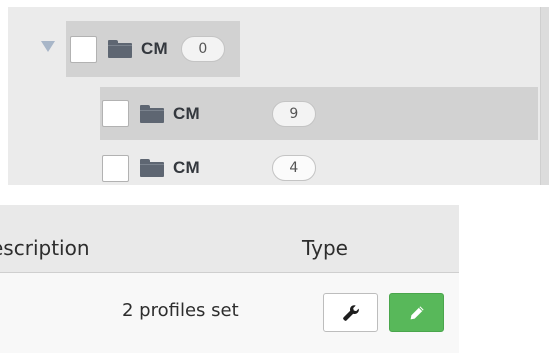 The image size is (556, 353). Describe the element at coordinates (325, 248) in the screenshot. I see `column-header-type: Type` at that location.